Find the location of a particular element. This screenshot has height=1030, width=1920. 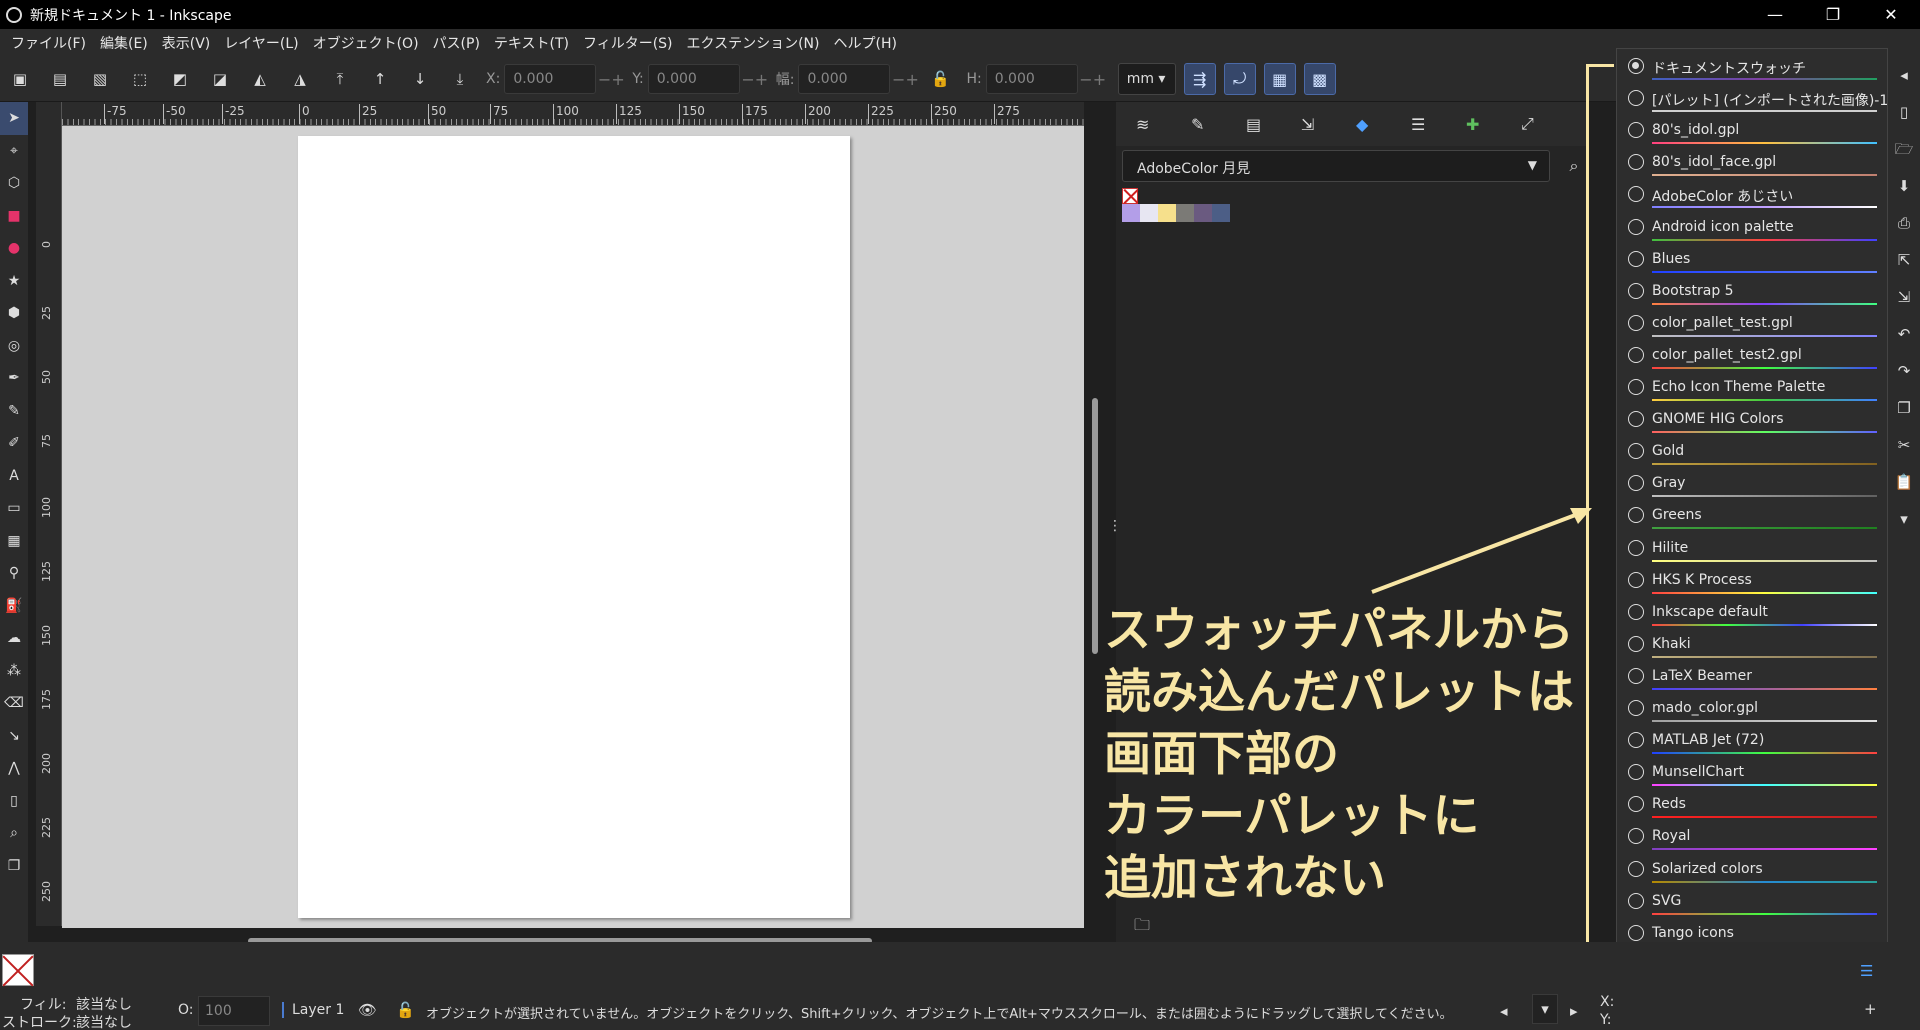

more-tabs-icon: ⤢ is located at coordinates (1548, 124).